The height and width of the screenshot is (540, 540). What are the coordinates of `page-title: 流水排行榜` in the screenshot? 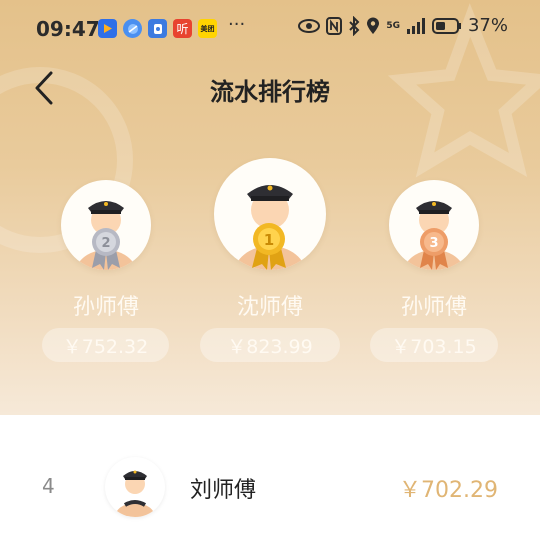 It's located at (270, 92).